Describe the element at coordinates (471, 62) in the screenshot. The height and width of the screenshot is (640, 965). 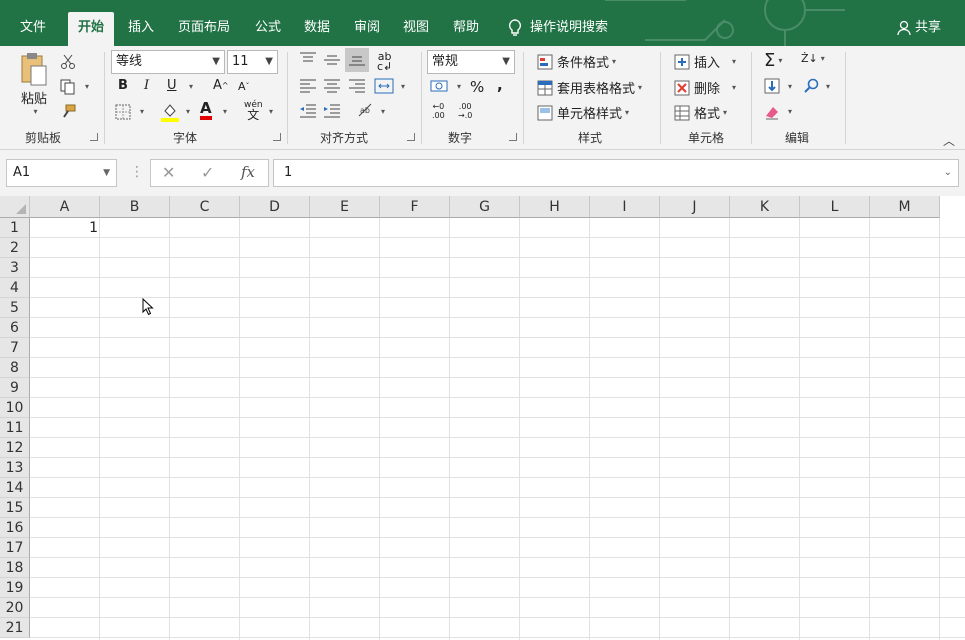
I see `number-format-select: 常规 ▼` at that location.